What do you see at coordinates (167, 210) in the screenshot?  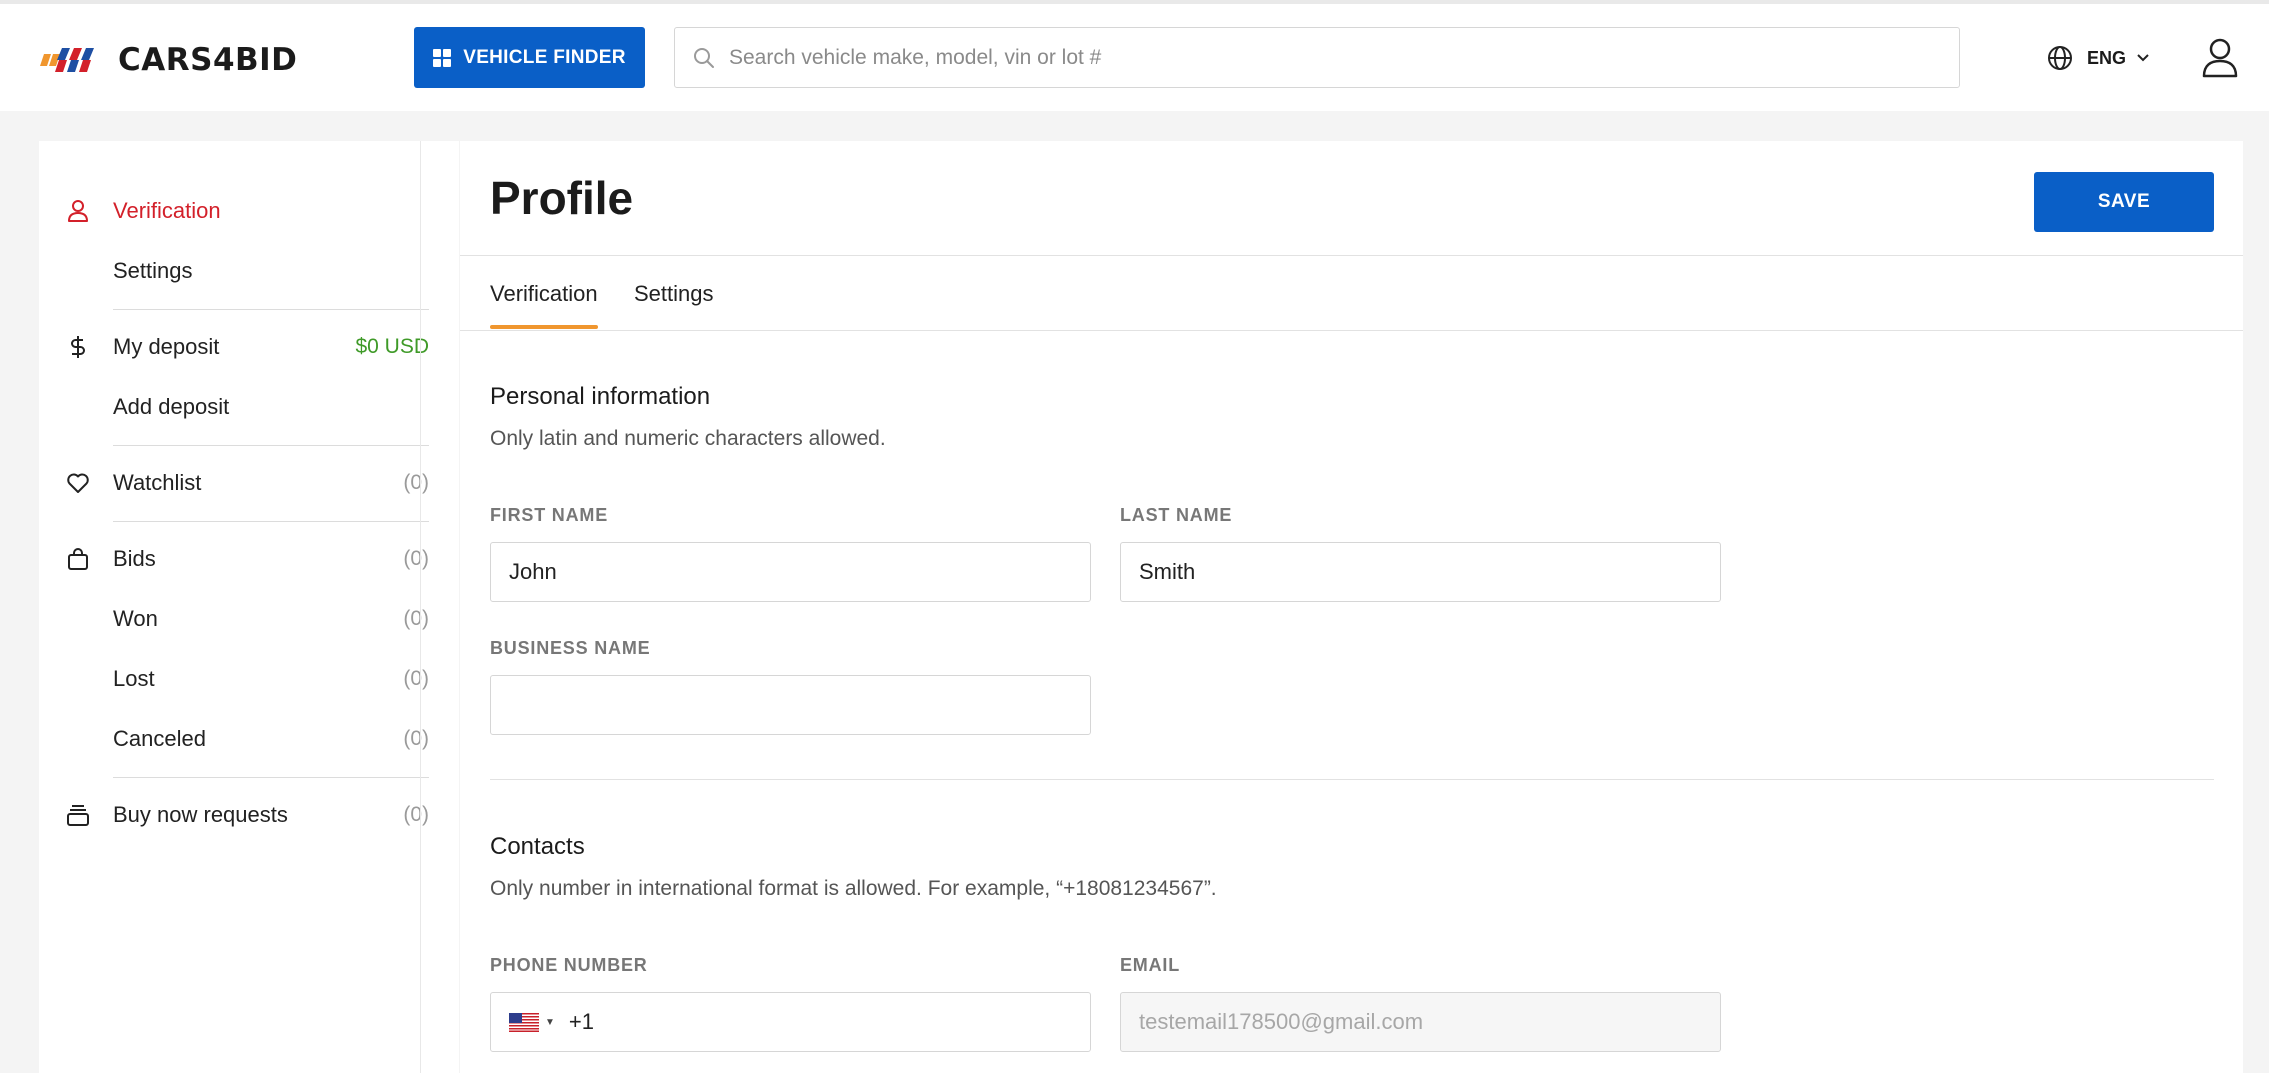 I see `sidebar-item-label: Verification` at bounding box center [167, 210].